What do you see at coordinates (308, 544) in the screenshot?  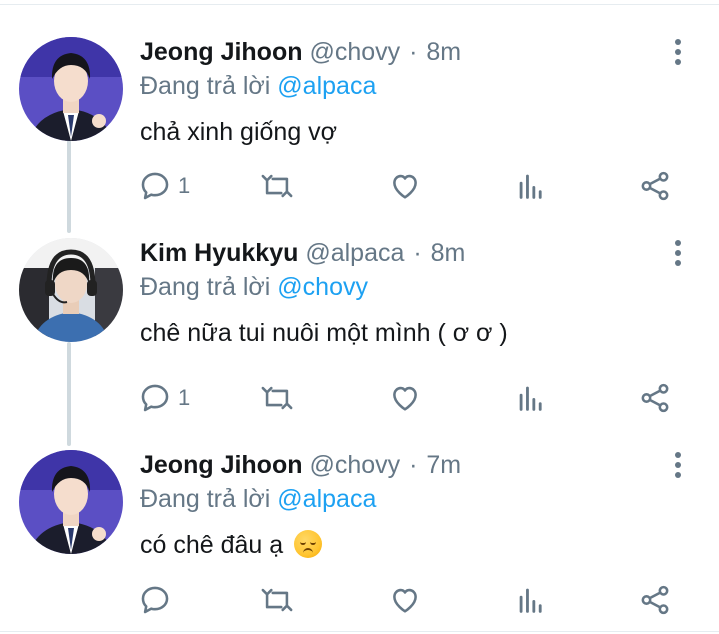 I see `disappointed-face-icon` at bounding box center [308, 544].